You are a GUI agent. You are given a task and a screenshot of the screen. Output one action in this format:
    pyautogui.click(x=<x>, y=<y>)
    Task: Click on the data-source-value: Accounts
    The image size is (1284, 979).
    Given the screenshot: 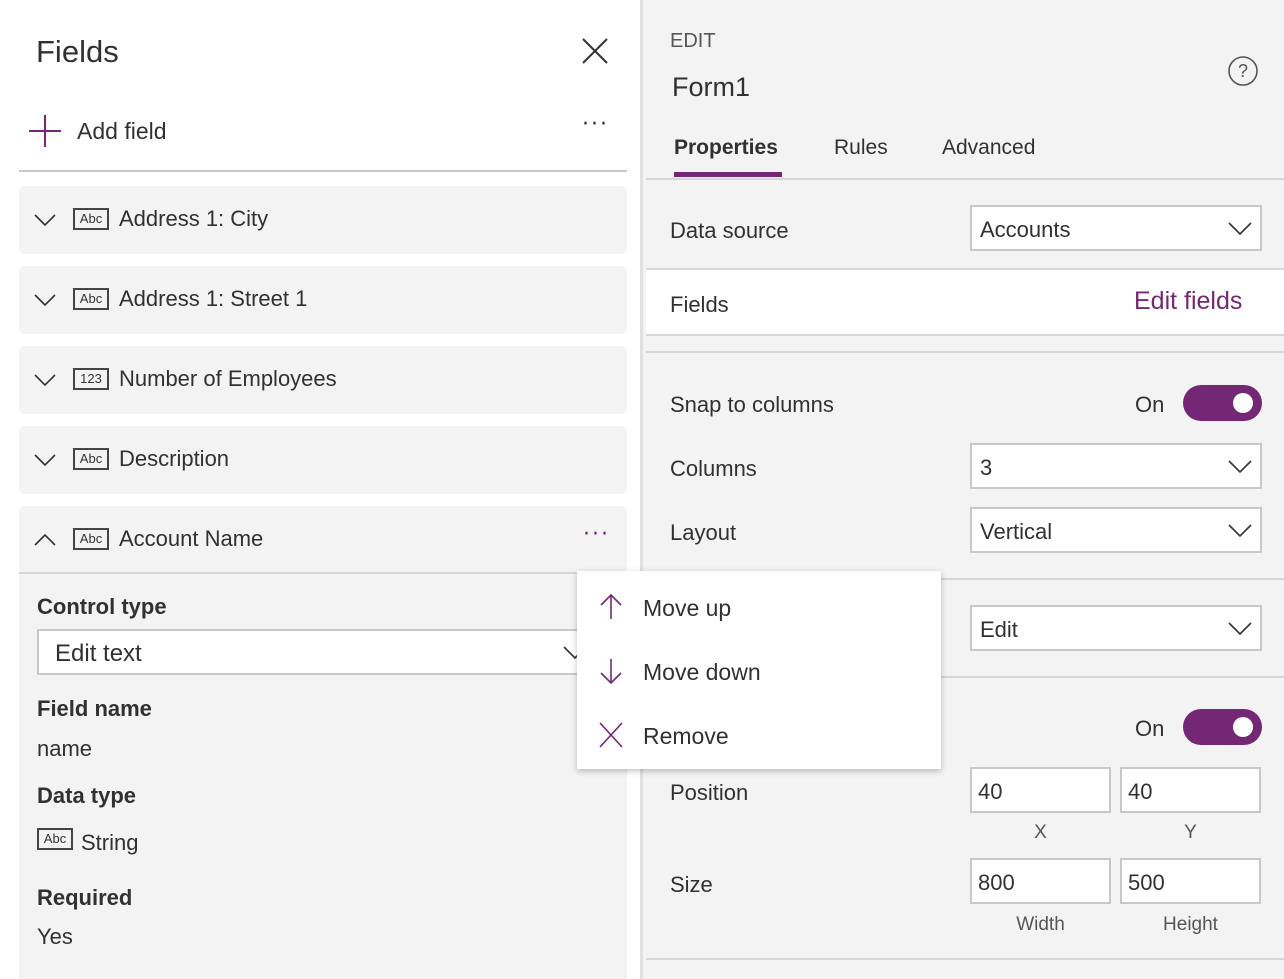 What is the action you would take?
    pyautogui.click(x=1025, y=229)
    